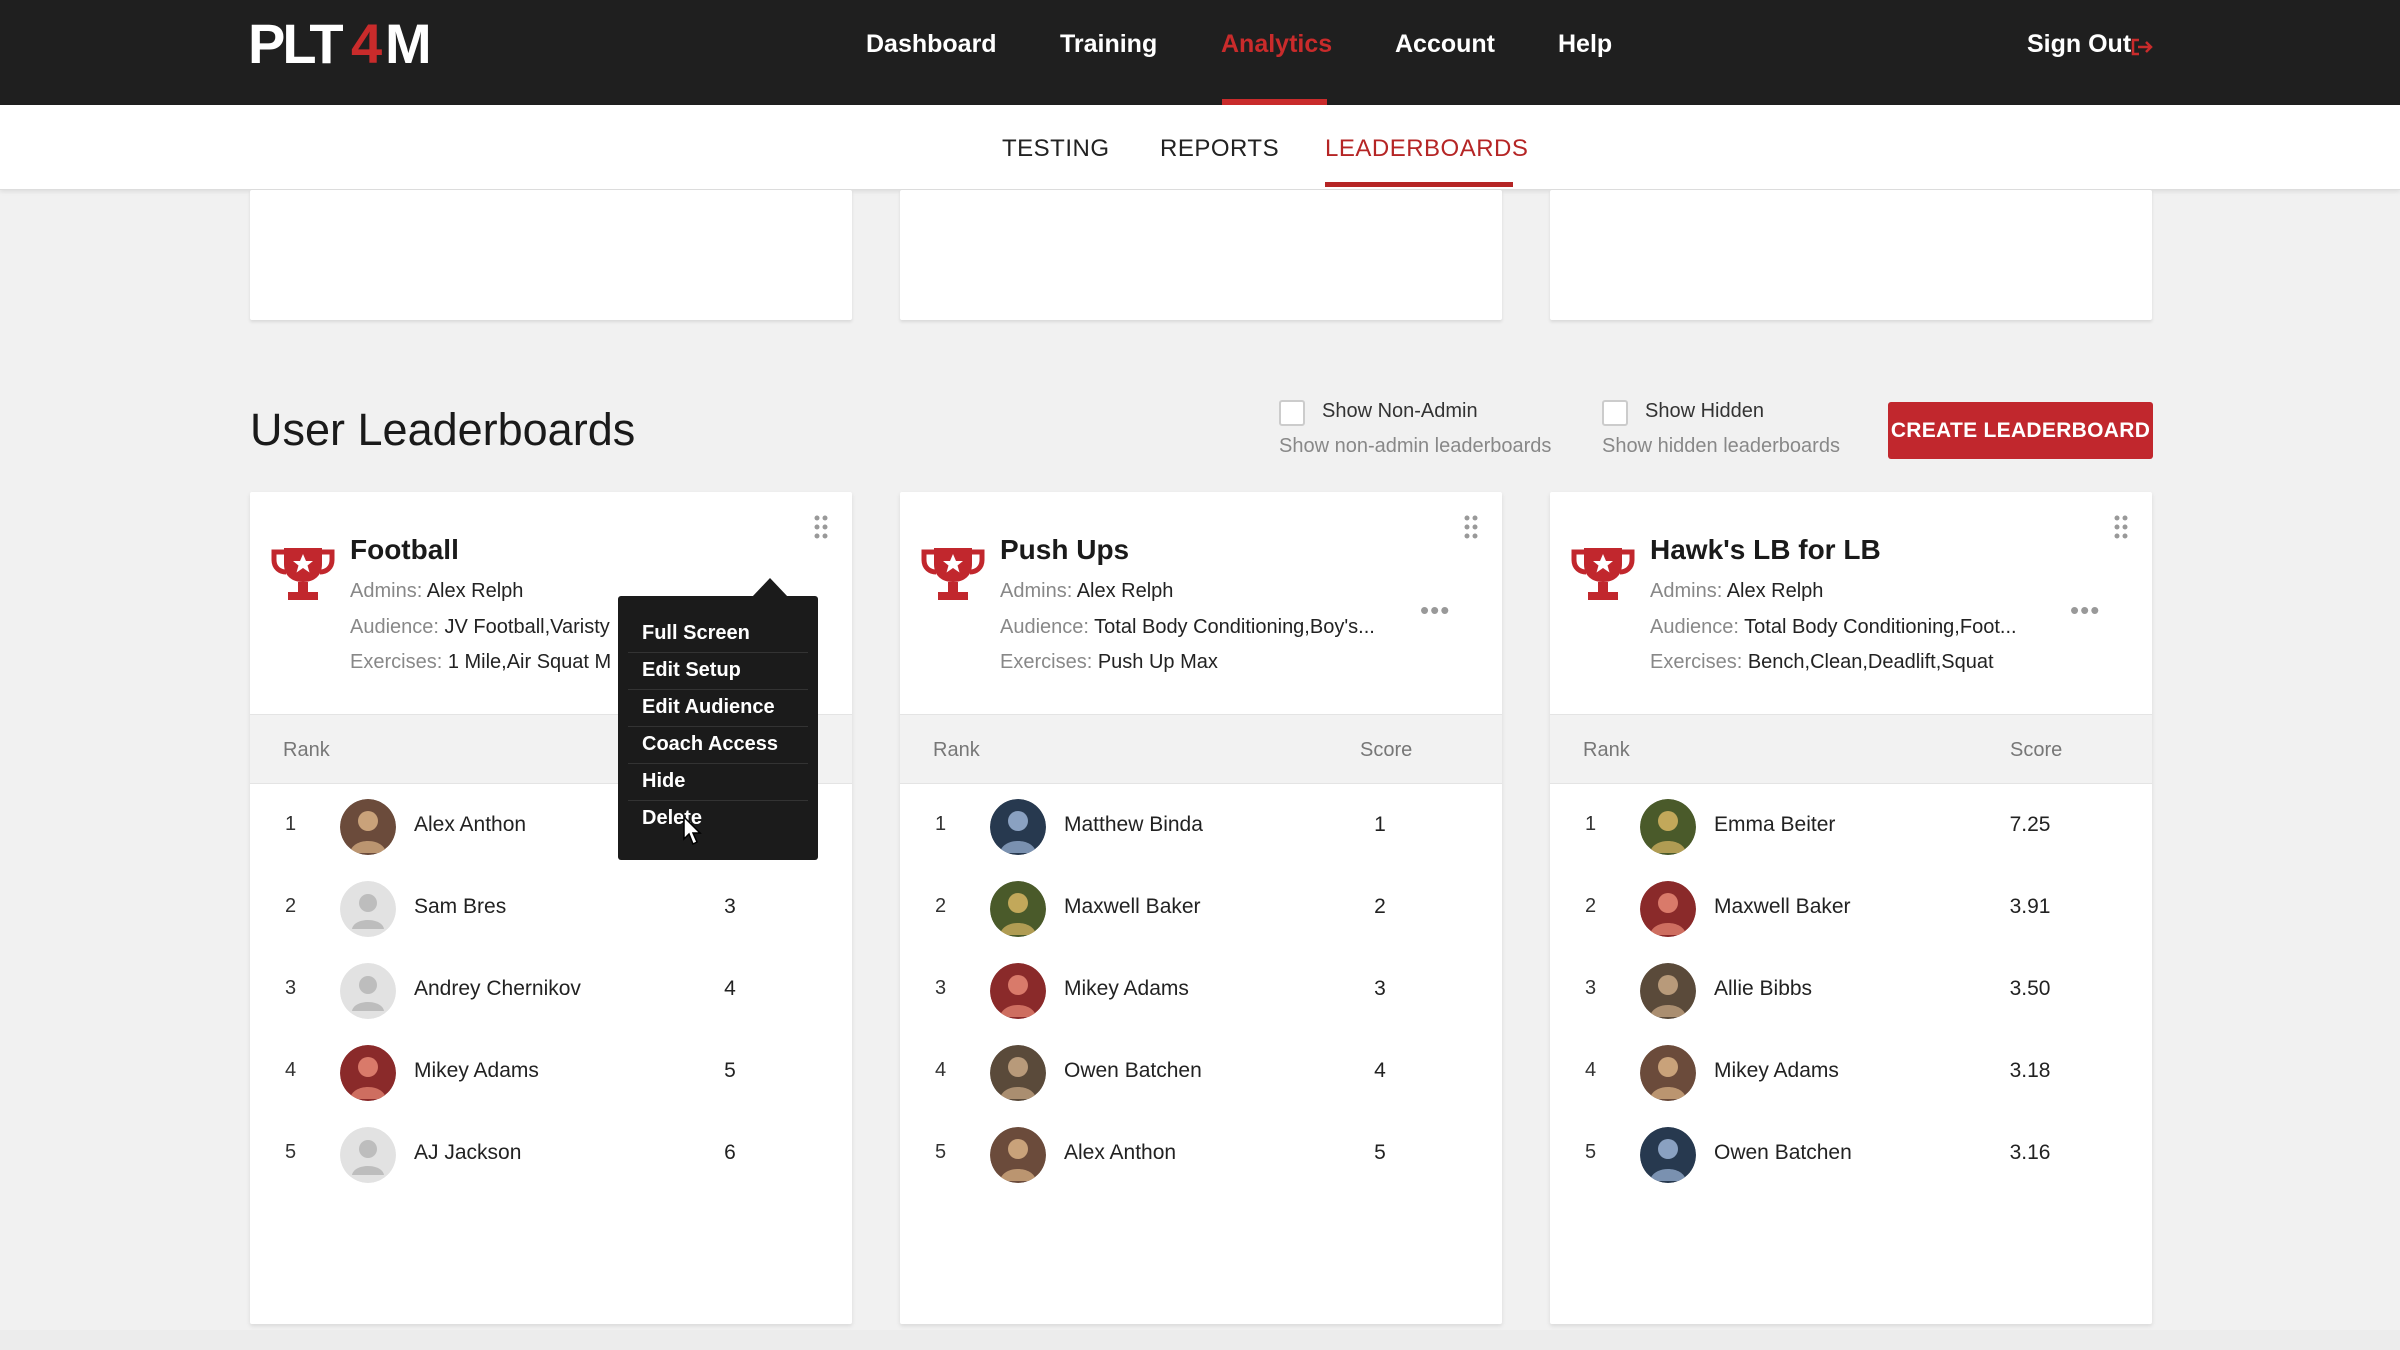  What do you see at coordinates (1704, 411) in the screenshot?
I see `show-hidden-label: Show Hidden` at bounding box center [1704, 411].